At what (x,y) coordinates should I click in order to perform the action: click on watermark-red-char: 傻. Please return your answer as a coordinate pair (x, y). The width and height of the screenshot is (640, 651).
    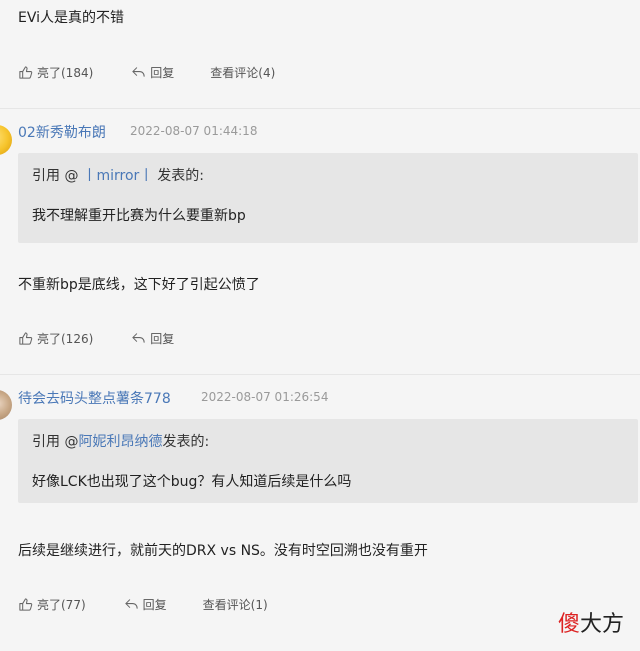
    Looking at the image, I should click on (568, 624).